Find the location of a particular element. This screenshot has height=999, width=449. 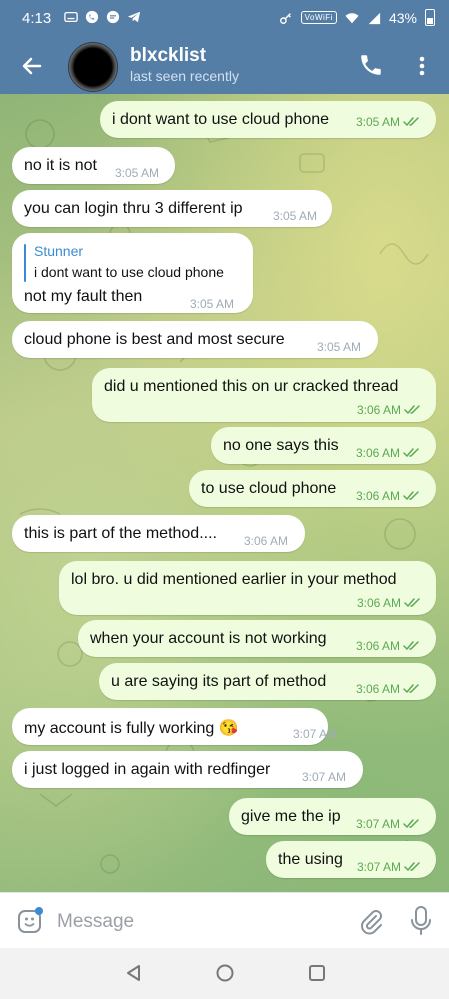

avatar is located at coordinates (93, 67).